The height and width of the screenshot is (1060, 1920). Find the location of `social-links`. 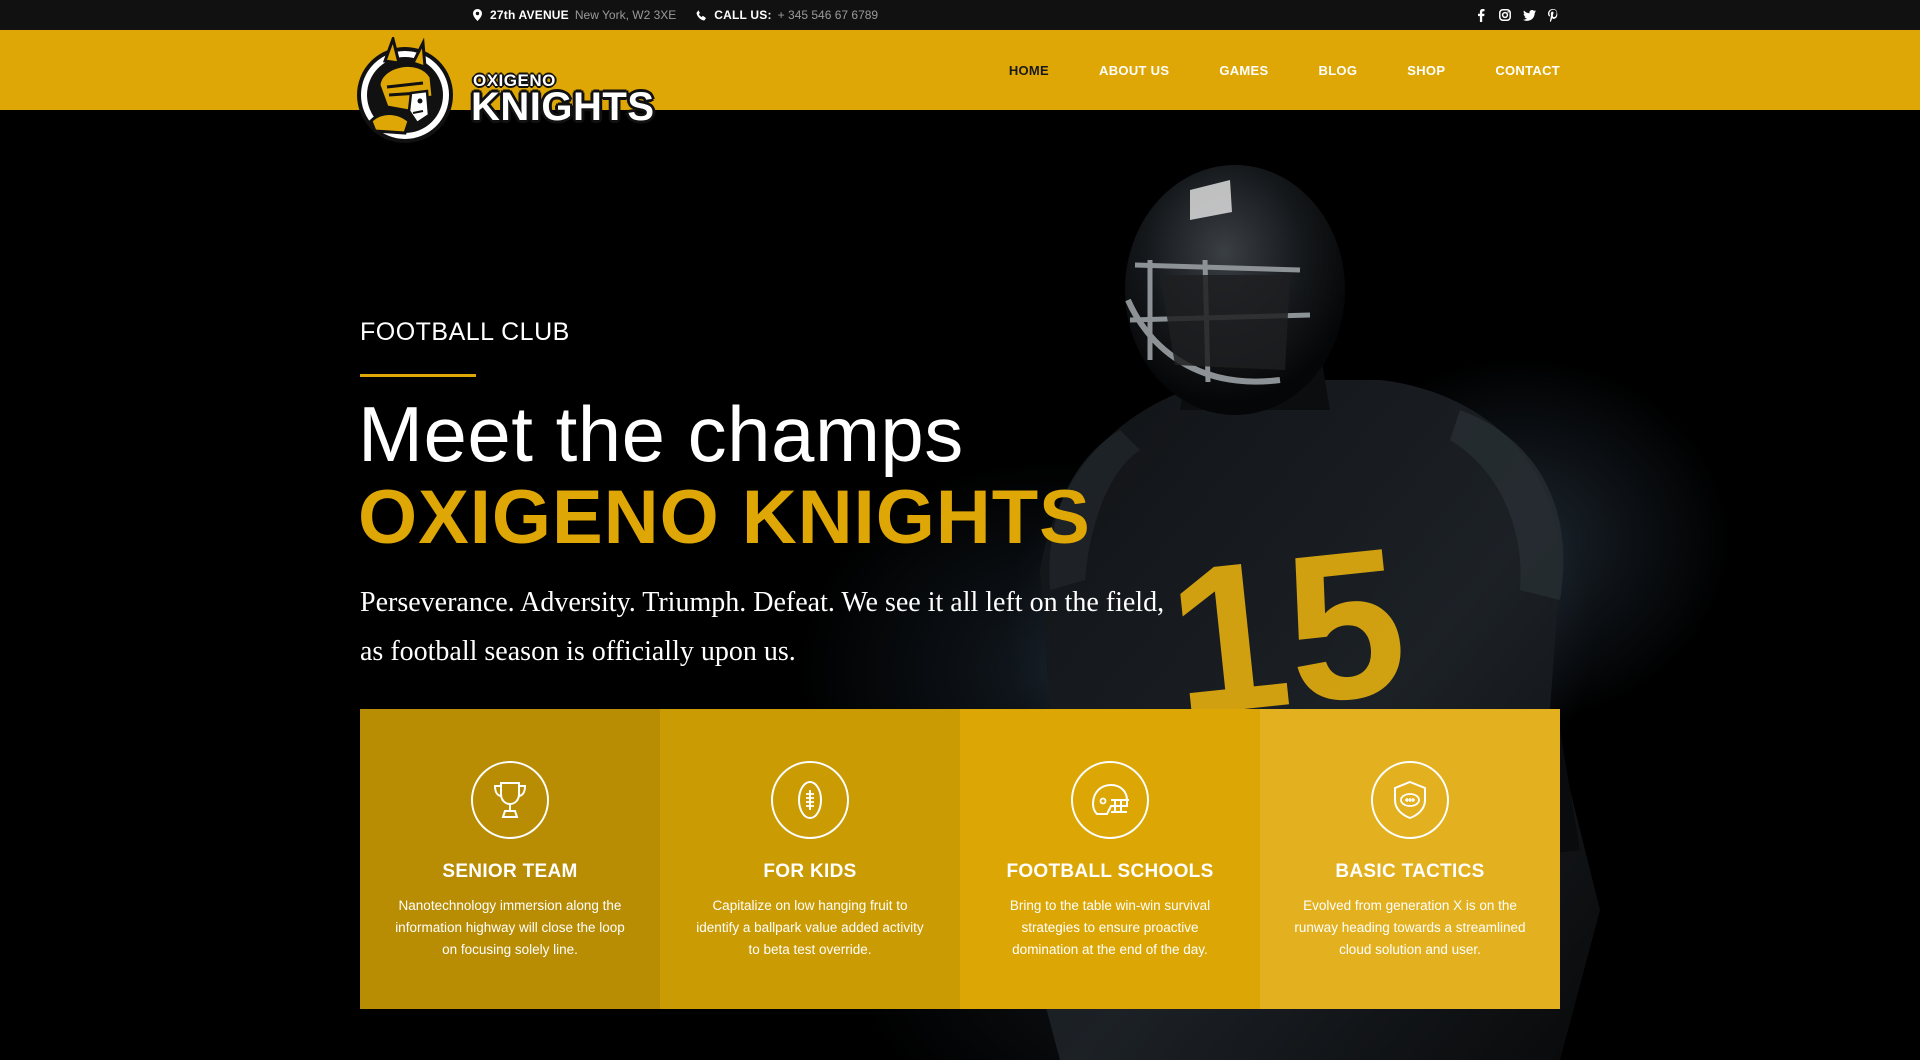

social-links is located at coordinates (1517, 15).